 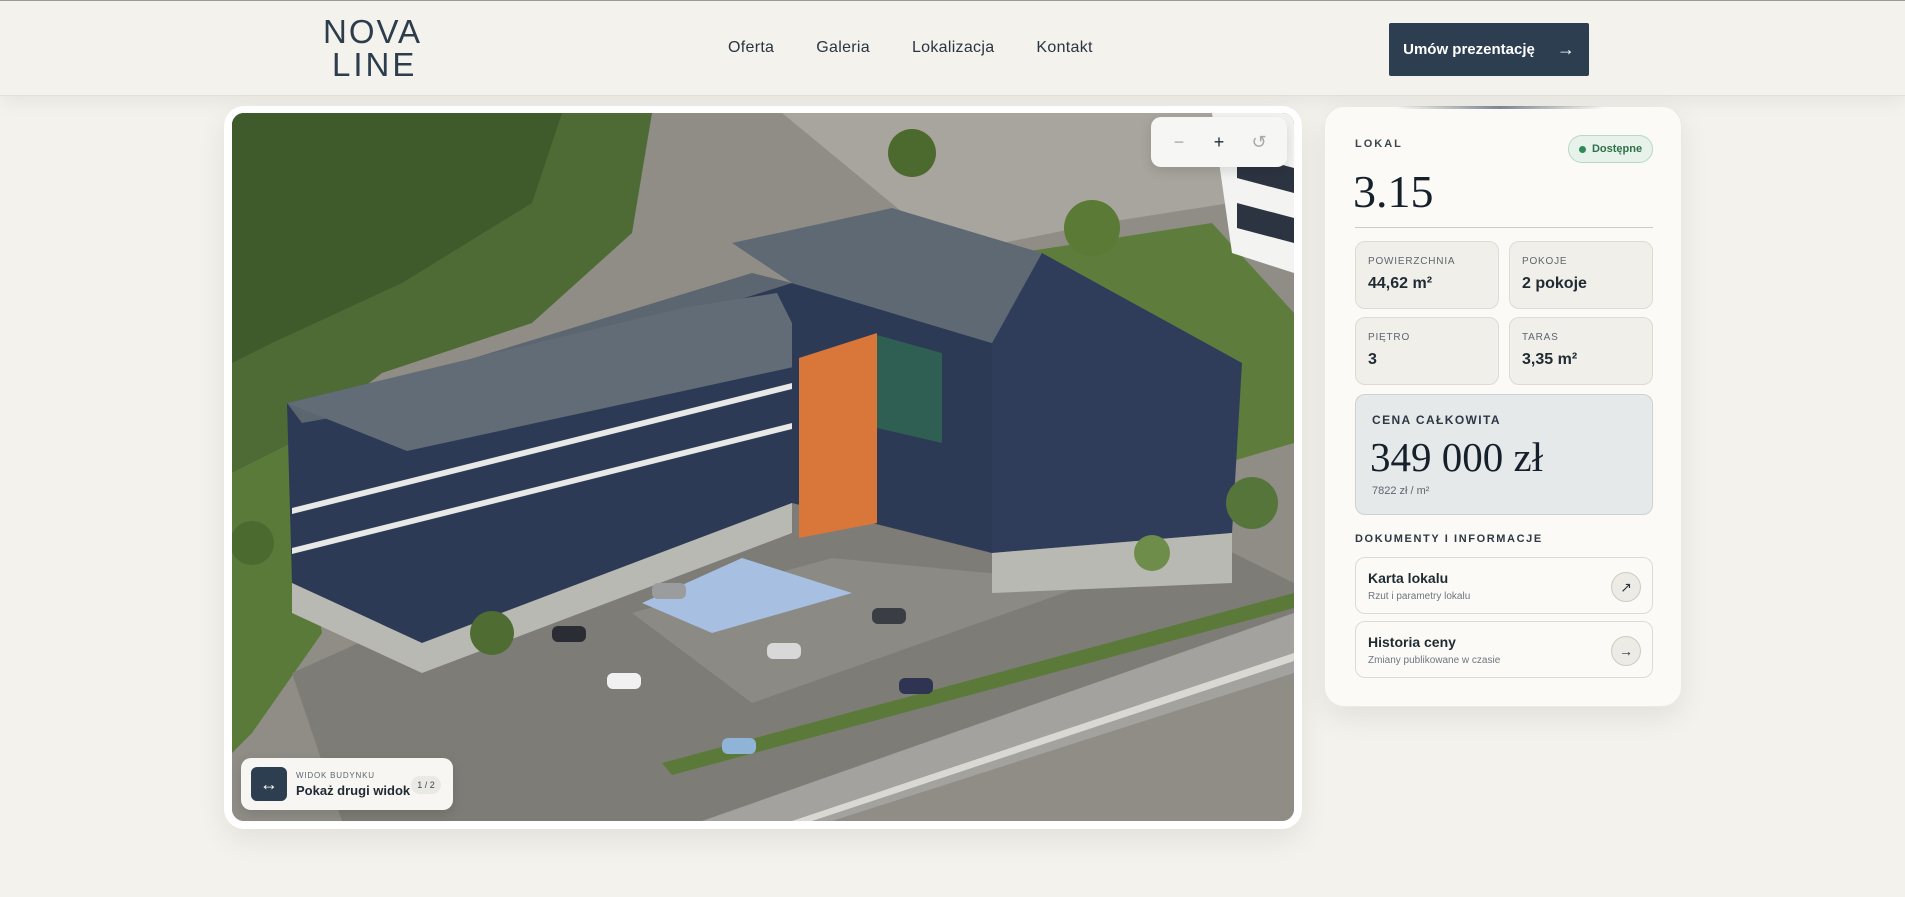 I want to click on status-dot-icon, so click(x=1582, y=149).